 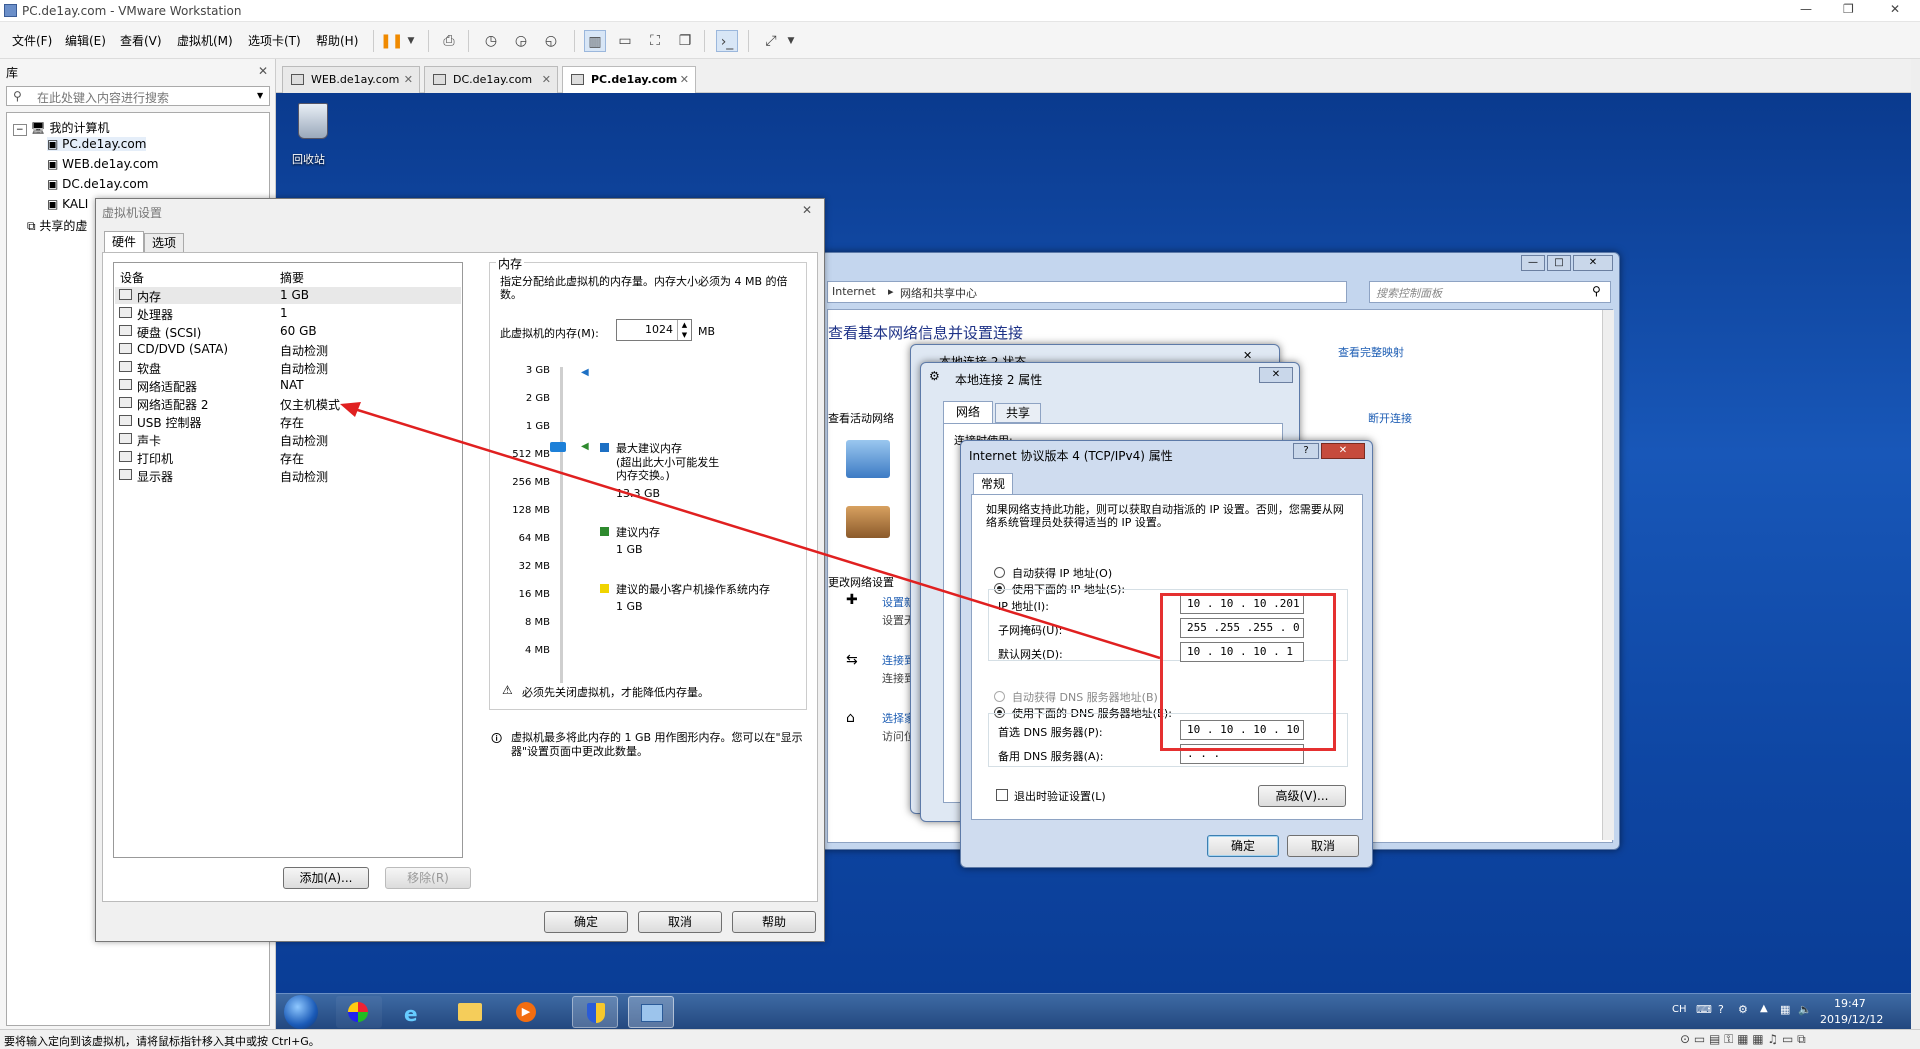 I want to click on show-hidden-icon: ▲, so click(x=1764, y=1008).